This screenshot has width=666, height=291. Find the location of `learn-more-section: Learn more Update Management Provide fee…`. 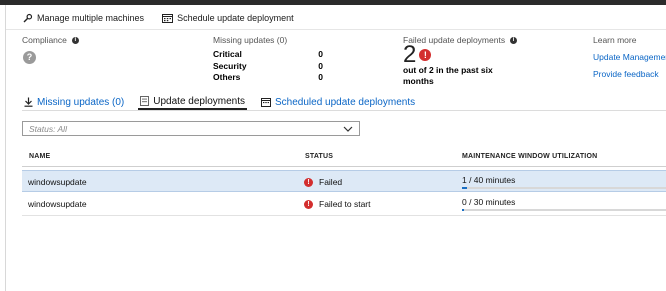

learn-more-section: Learn more Update Management Provide fee… is located at coordinates (629, 57).